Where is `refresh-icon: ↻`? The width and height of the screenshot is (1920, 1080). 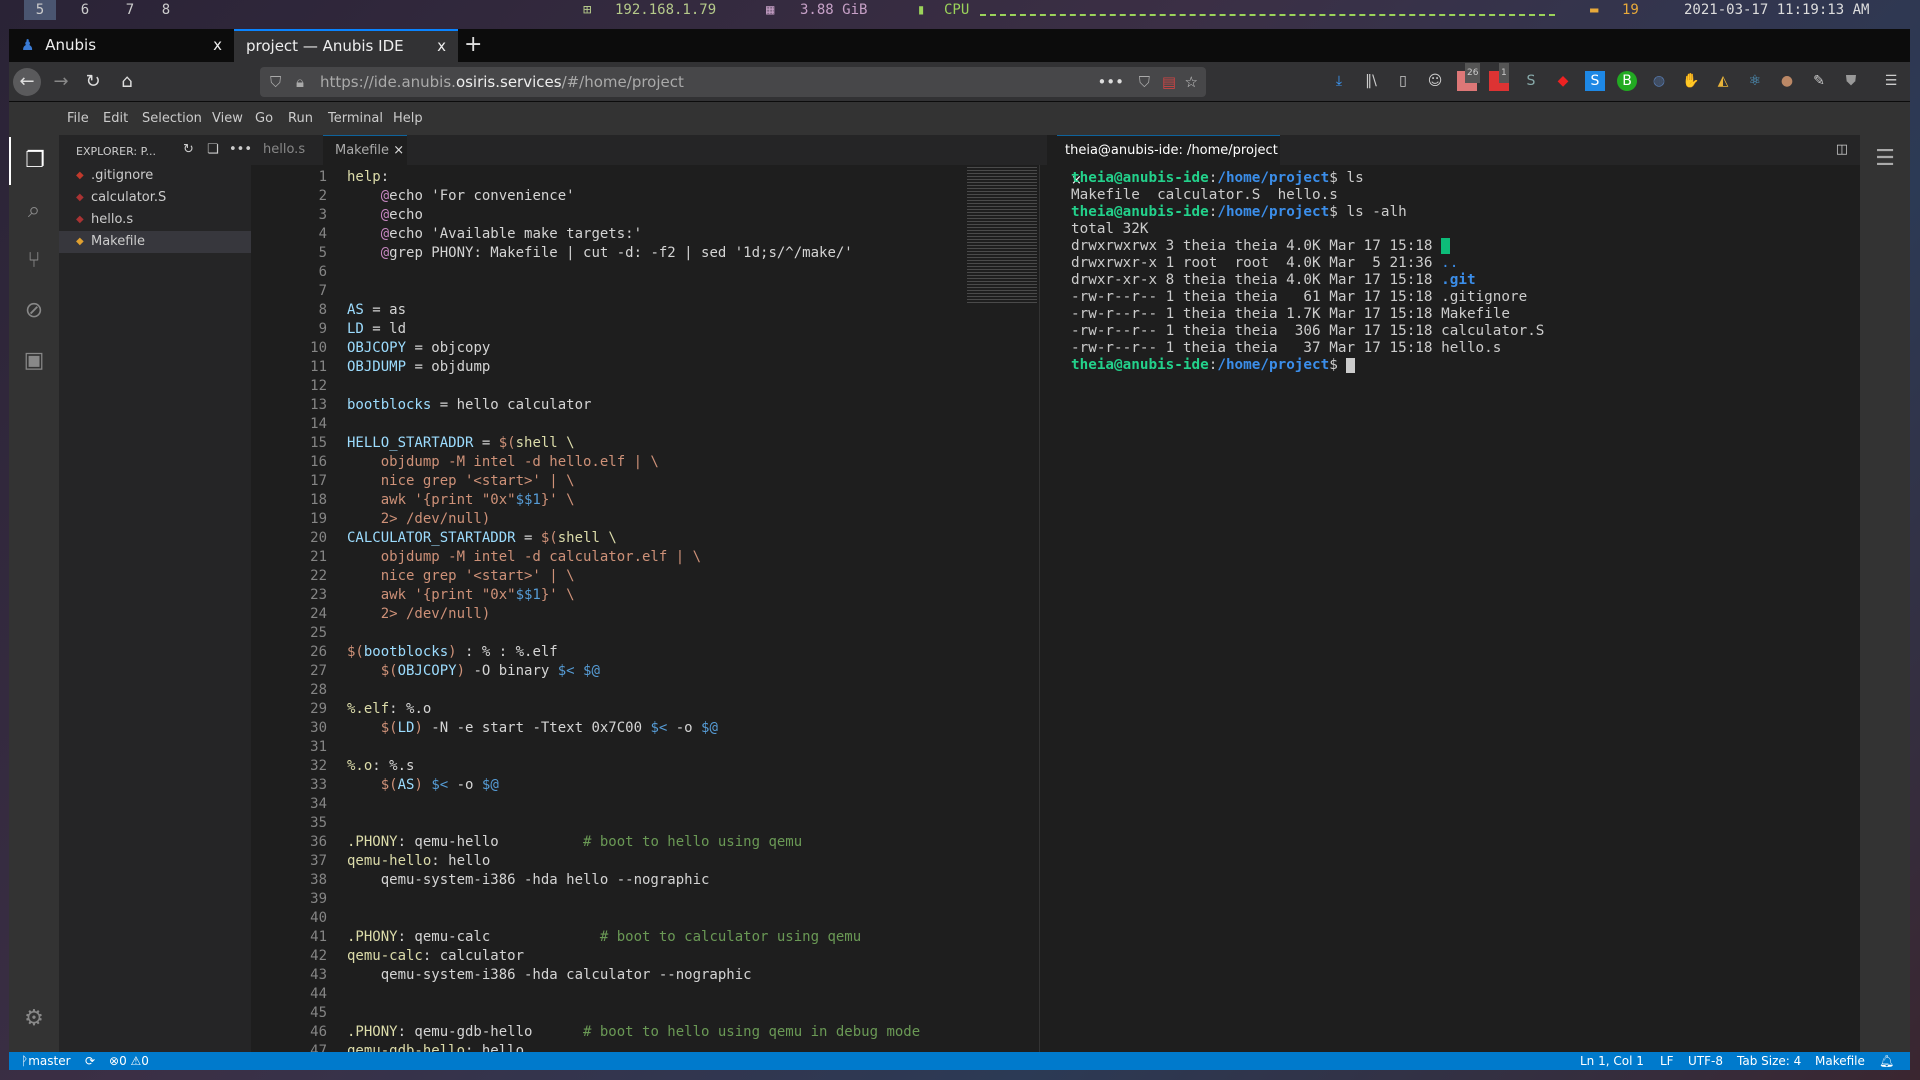
refresh-icon: ↻ is located at coordinates (188, 149).